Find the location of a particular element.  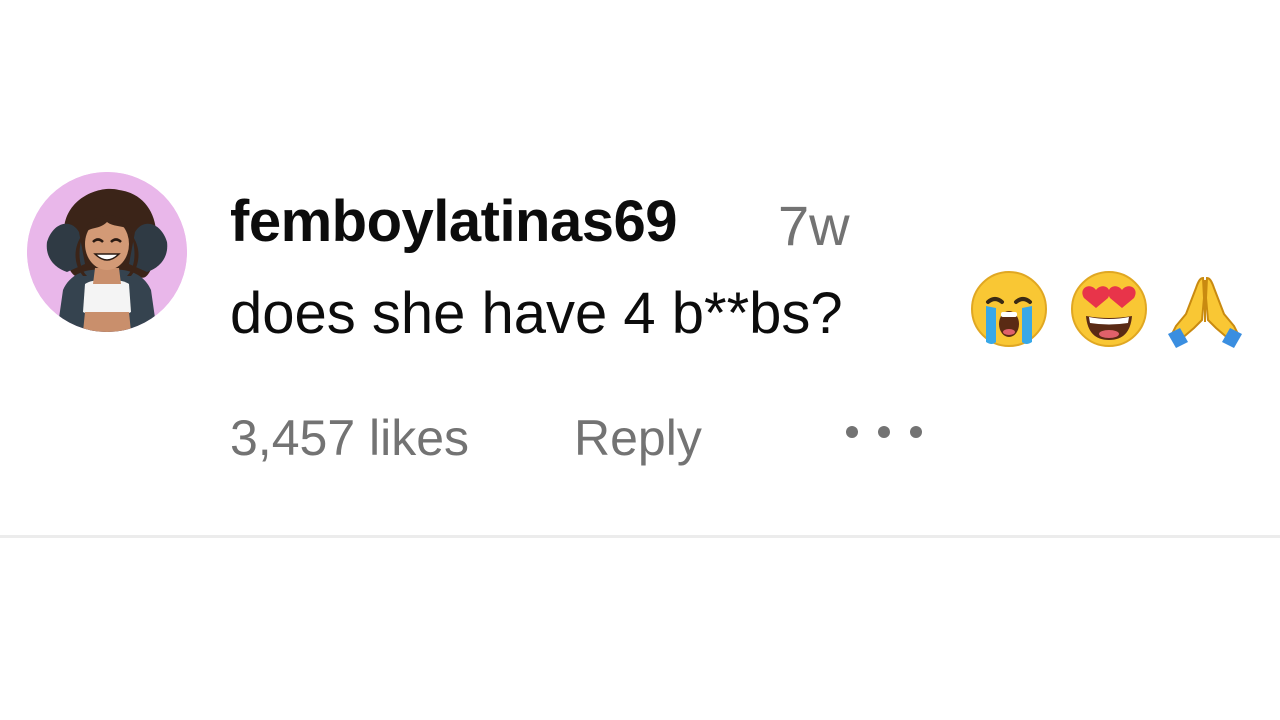

username: femboylatinas69 is located at coordinates (454, 222).